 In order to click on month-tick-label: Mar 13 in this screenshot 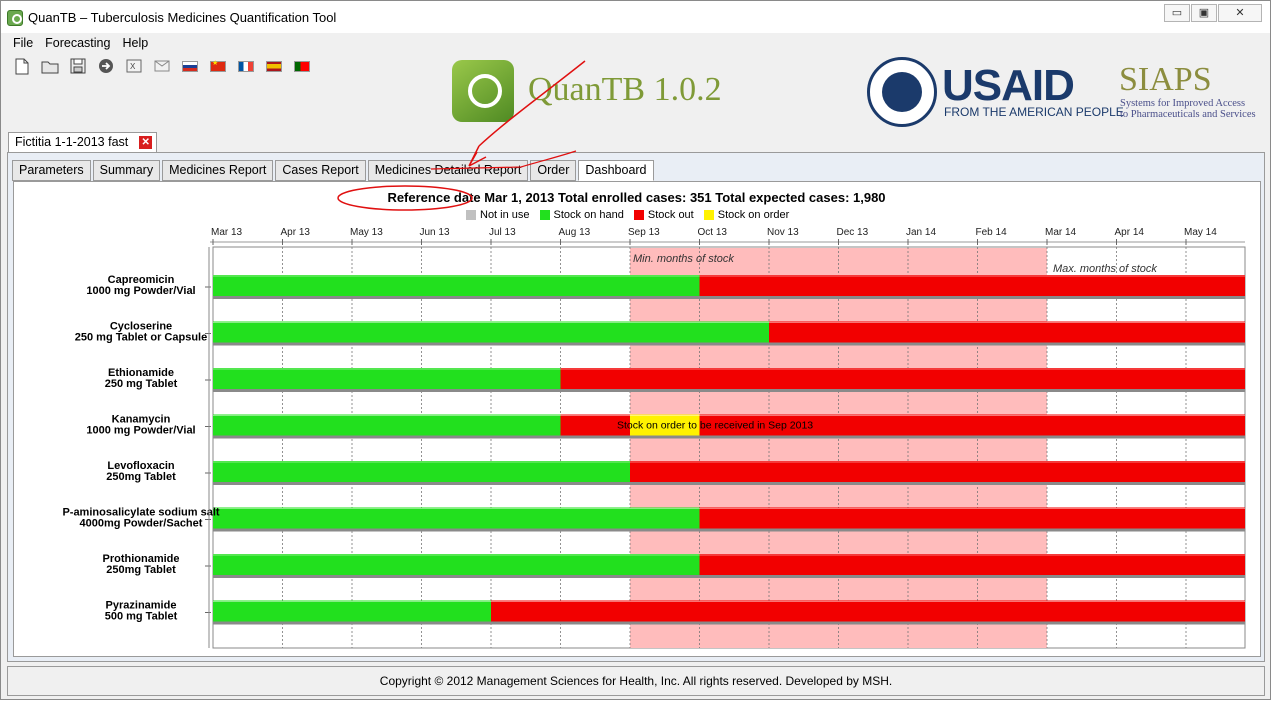, I will do `click(227, 232)`.